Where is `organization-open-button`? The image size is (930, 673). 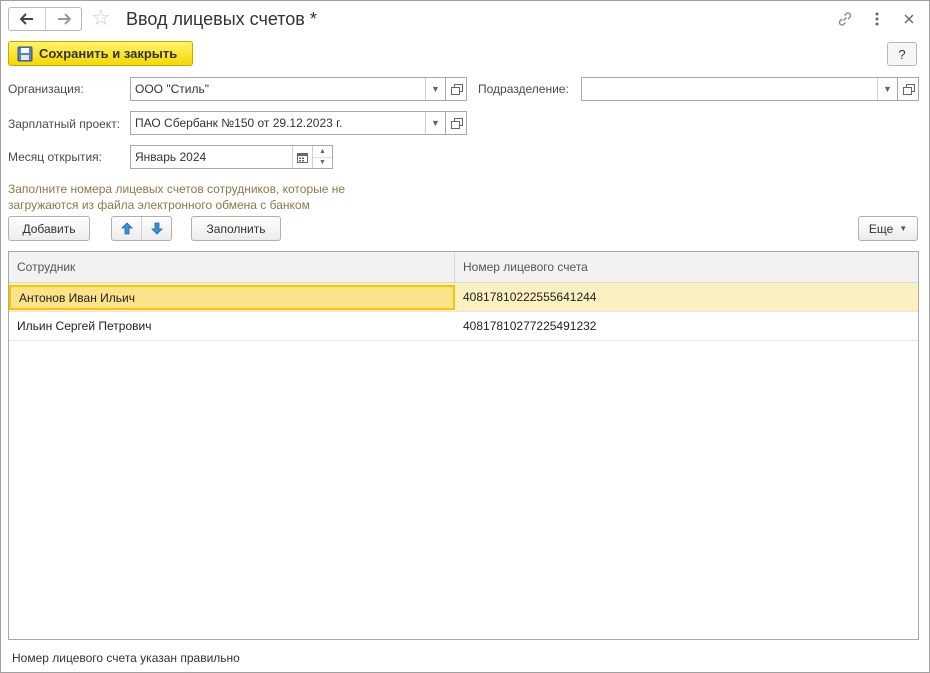
organization-open-button is located at coordinates (456, 89).